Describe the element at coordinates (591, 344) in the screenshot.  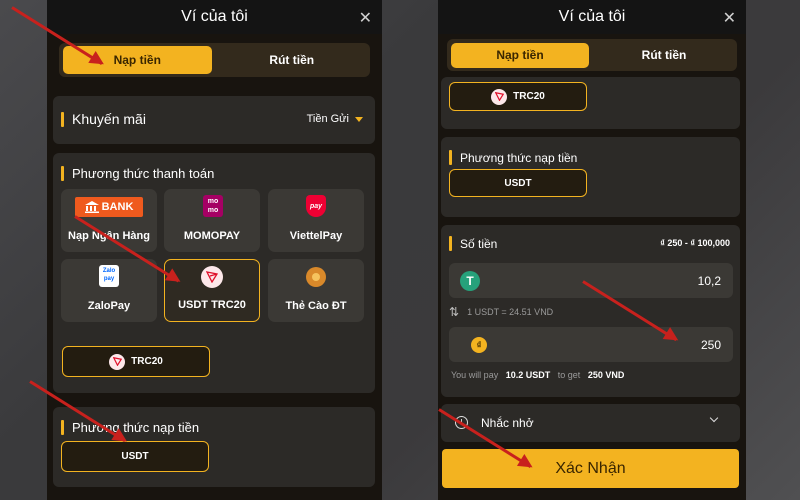
I see `vnd-amount-input: ₫ 250` at that location.